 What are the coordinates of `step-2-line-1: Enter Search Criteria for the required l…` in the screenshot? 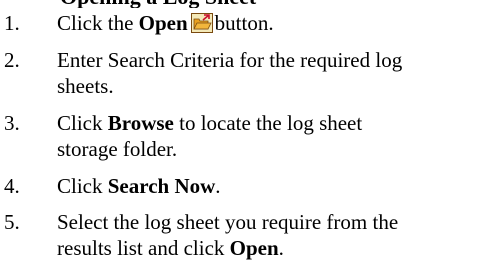 It's located at (230, 60).